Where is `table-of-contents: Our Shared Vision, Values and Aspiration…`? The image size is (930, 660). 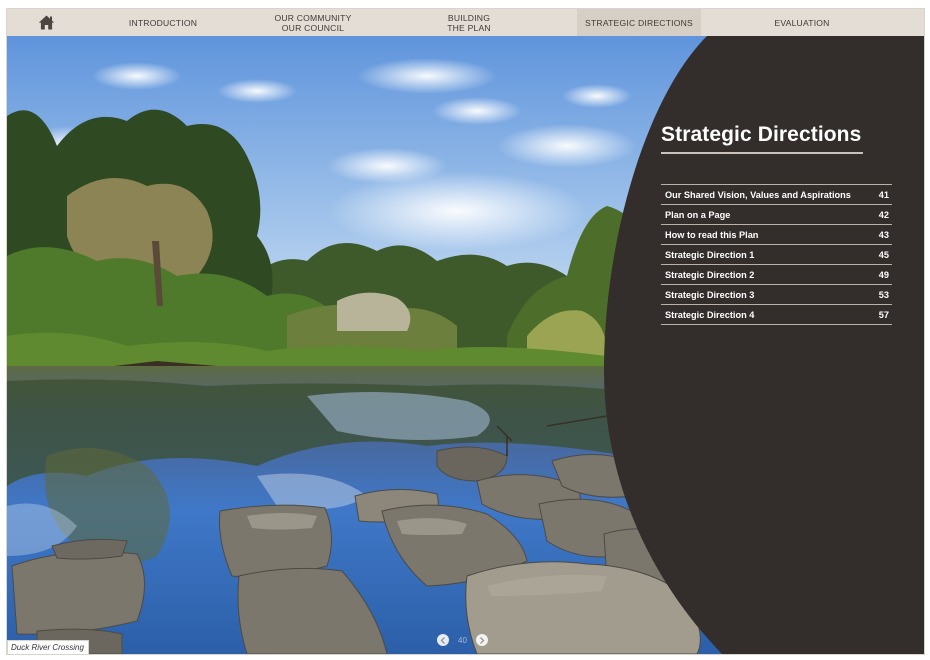
table-of-contents: Our Shared Vision, Values and Aspiration… is located at coordinates (776, 254).